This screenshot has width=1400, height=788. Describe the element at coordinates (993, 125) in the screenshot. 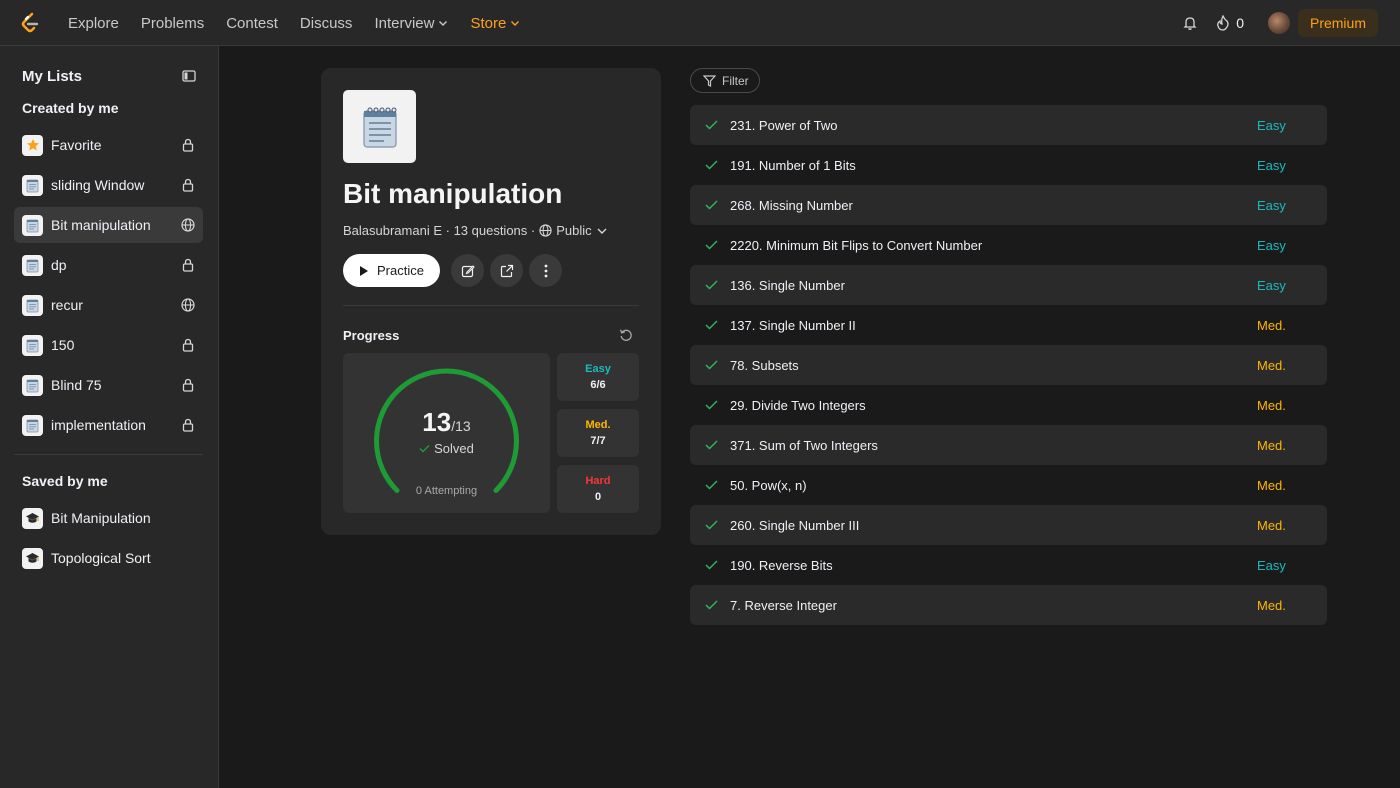

I see `problem-title: 231. Power of Two` at that location.